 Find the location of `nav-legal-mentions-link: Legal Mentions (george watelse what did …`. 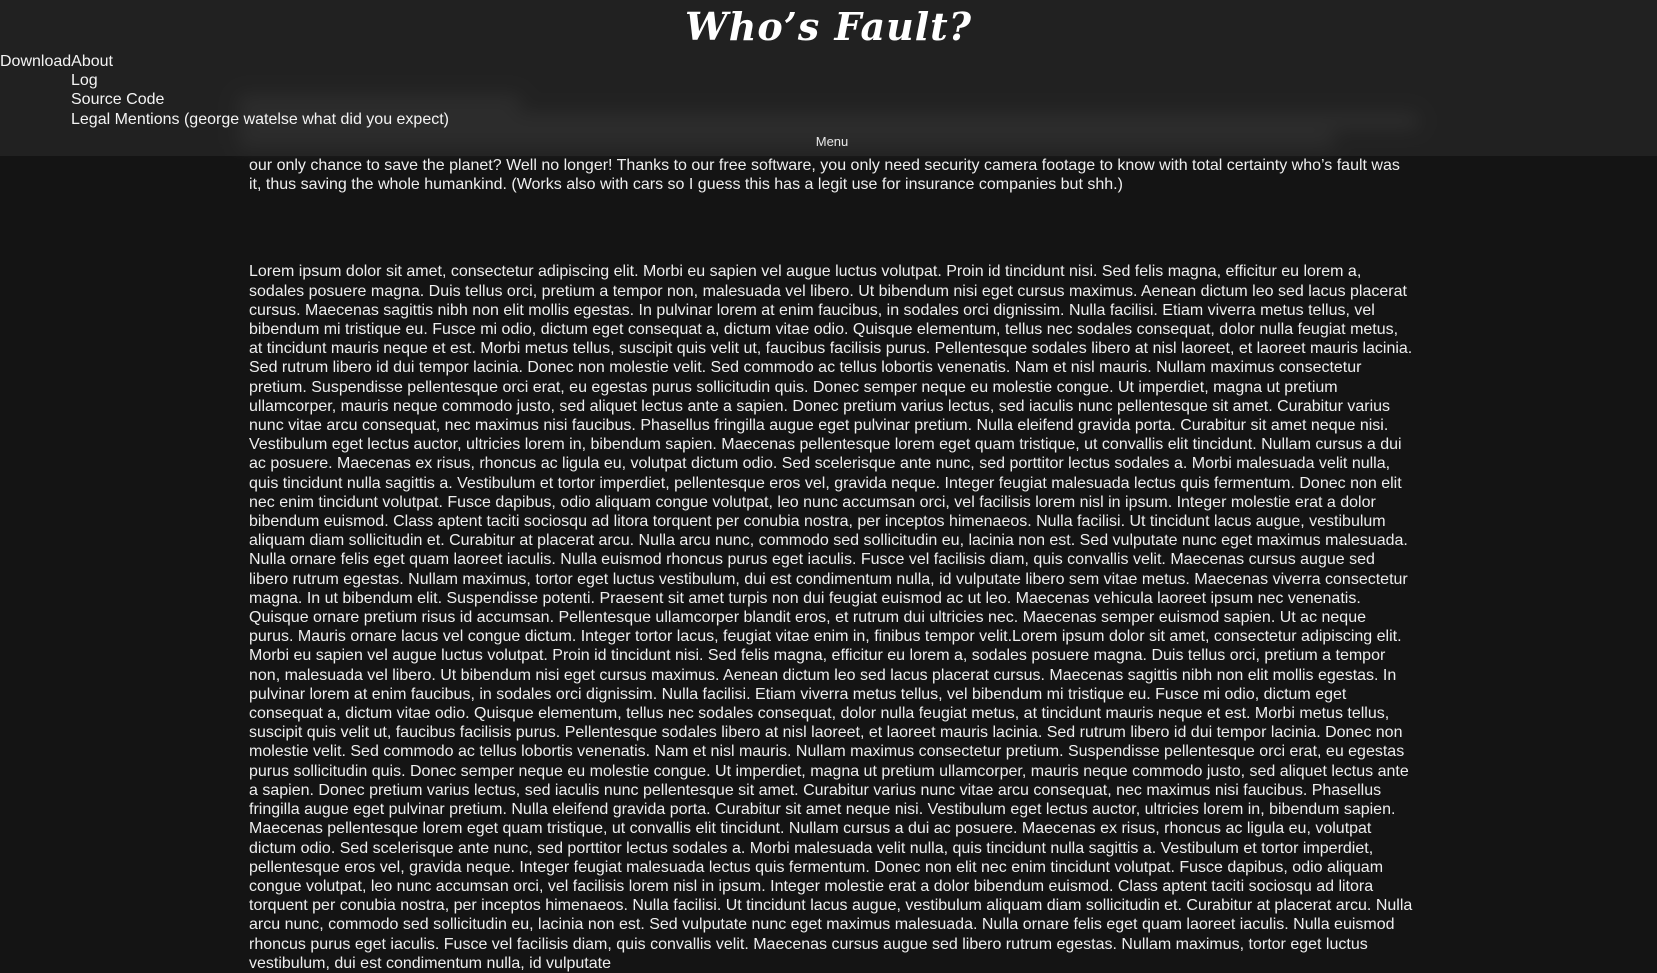

nav-legal-mentions-link: Legal Mentions (george watelse what did … is located at coordinates (260, 119).